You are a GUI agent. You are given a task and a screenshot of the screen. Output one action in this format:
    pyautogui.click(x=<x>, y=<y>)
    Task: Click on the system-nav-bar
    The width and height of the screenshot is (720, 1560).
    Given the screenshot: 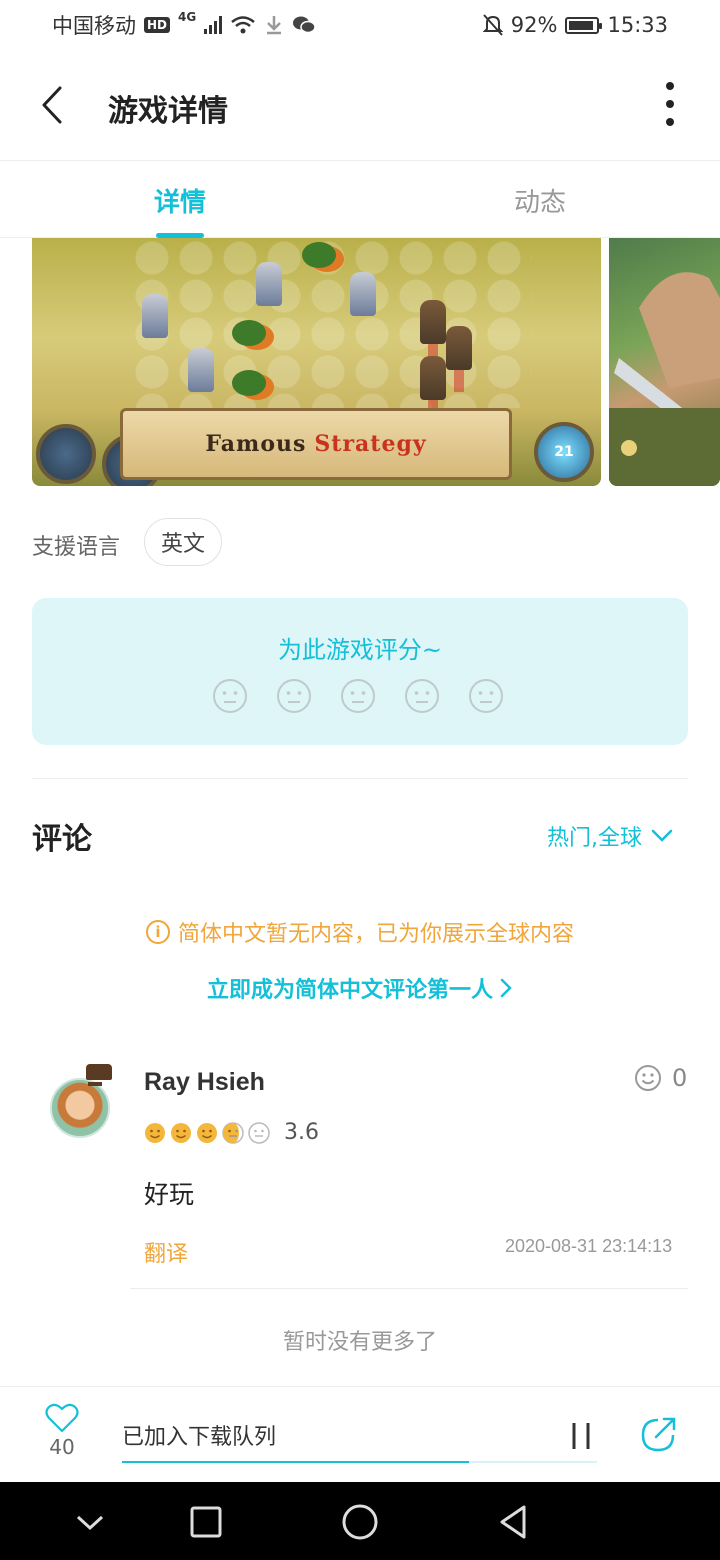 What is the action you would take?
    pyautogui.click(x=360, y=1521)
    